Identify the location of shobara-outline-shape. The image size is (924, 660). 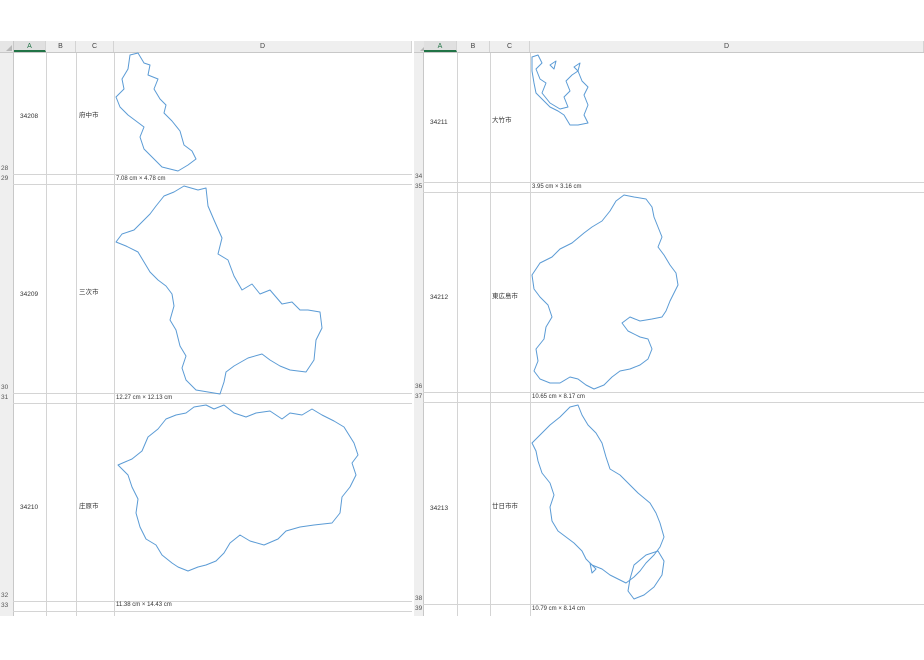
(239, 502).